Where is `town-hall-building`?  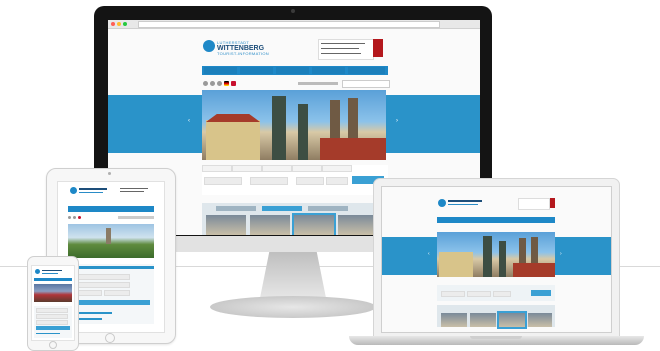 town-hall-building is located at coordinates (456, 264).